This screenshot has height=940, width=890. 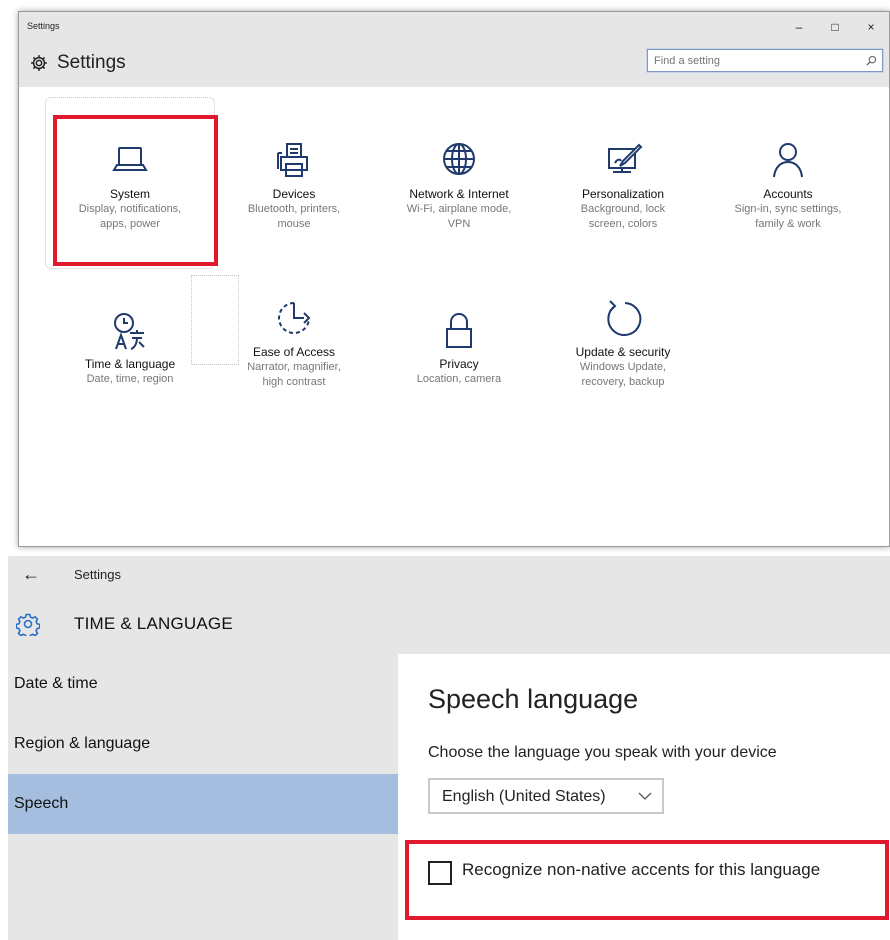 What do you see at coordinates (203, 684) in the screenshot?
I see `sidebar-item-date-time: Date & time` at bounding box center [203, 684].